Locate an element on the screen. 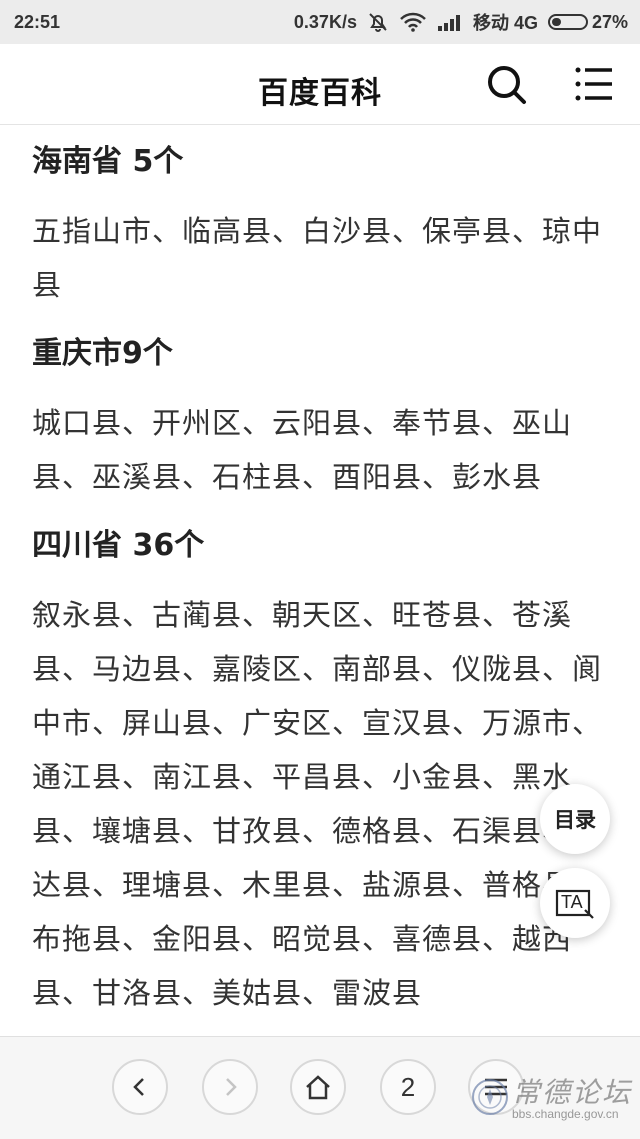  section-title: 海南省 5个 is located at coordinates (108, 161).